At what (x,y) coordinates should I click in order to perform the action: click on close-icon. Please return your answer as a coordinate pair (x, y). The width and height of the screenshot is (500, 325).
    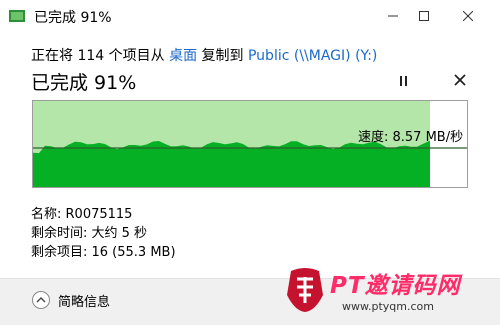
    Looking at the image, I should click on (468, 16).